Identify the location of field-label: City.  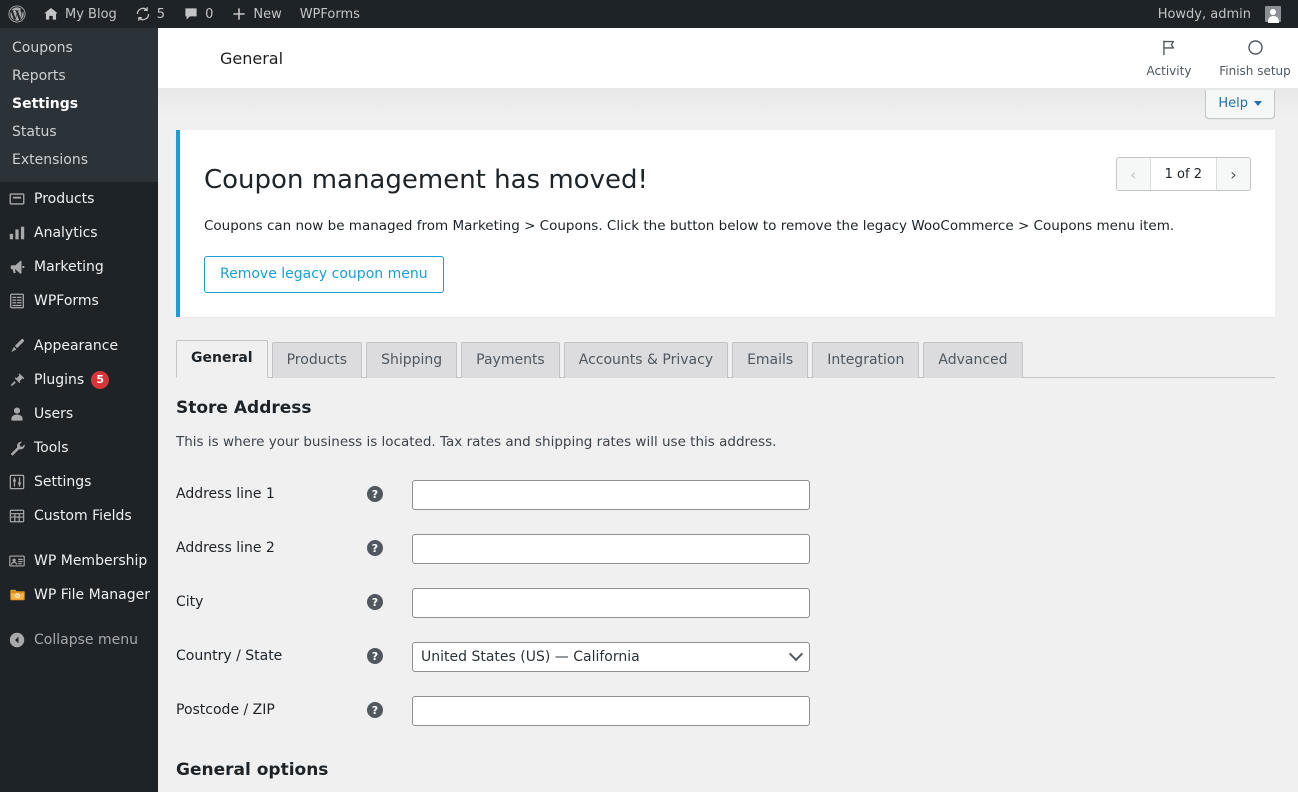
(190, 602).